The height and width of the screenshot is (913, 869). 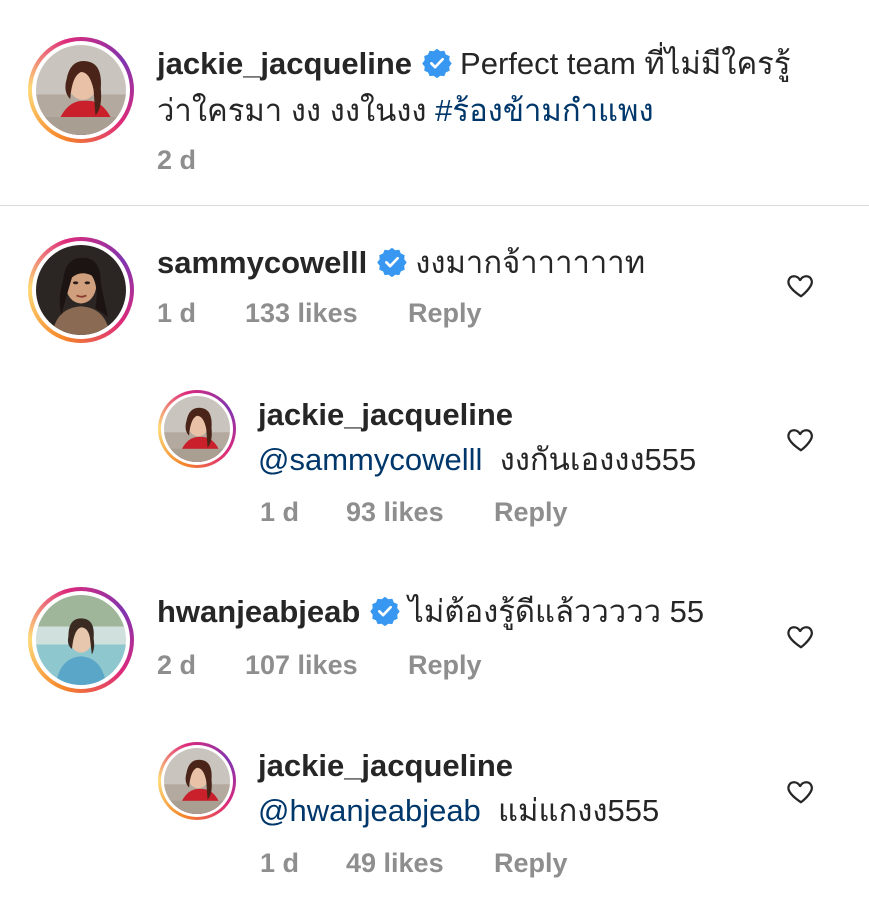 I want to click on comment-username: sammycowelll, so click(x=262, y=262).